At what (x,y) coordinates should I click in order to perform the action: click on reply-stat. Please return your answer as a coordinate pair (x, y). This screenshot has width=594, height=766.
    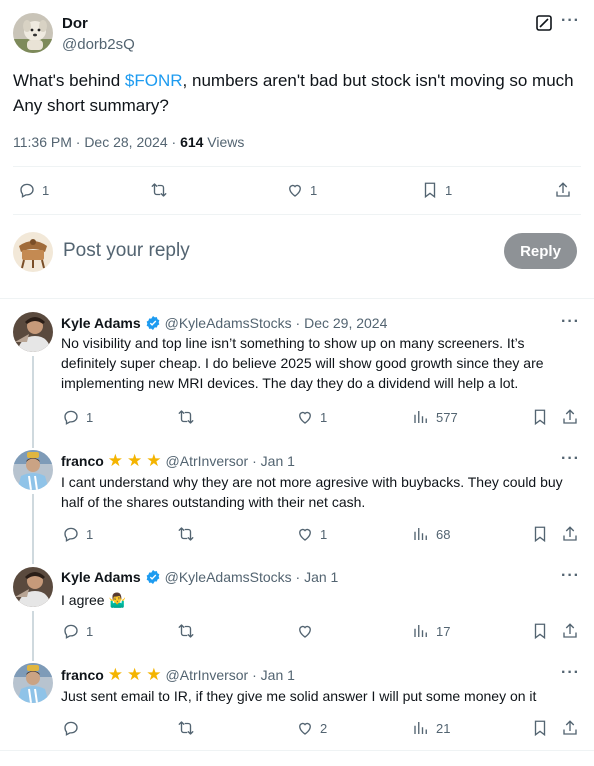
    Looking at the image, I should click on (74, 728).